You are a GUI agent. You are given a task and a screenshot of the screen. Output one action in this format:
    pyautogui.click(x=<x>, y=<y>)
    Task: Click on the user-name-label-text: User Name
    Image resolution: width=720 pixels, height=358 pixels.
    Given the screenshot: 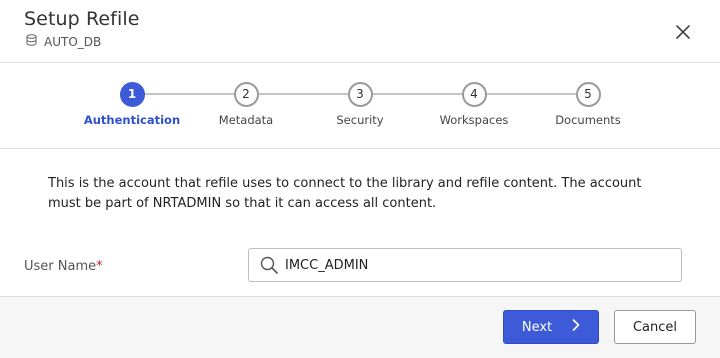 What is the action you would take?
    pyautogui.click(x=60, y=266)
    